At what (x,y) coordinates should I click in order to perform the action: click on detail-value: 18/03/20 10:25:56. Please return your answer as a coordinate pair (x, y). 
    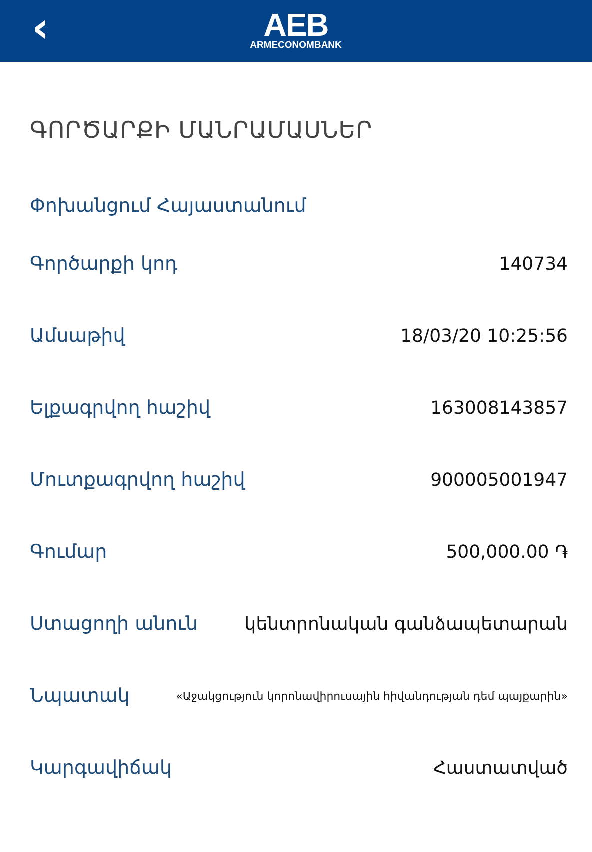
    Looking at the image, I should click on (484, 336).